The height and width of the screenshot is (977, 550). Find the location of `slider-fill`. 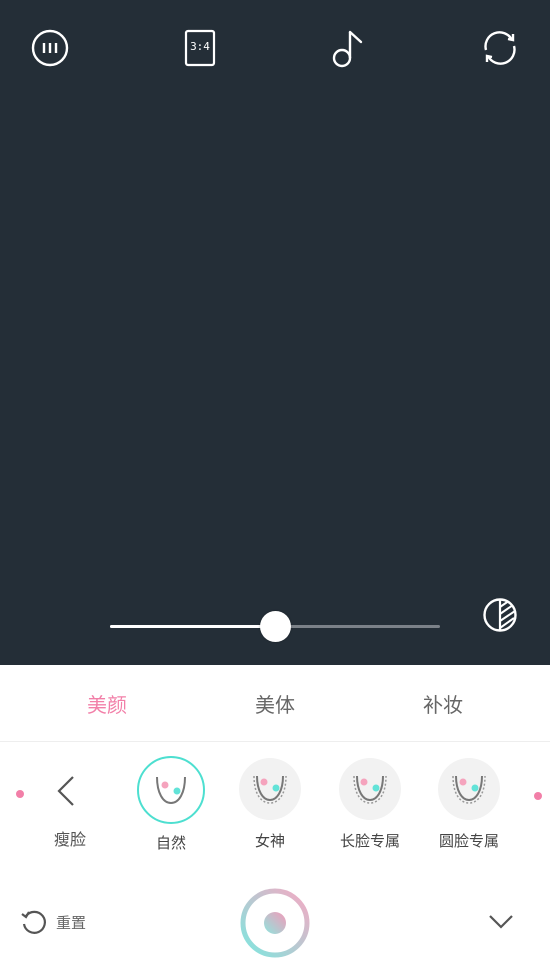

slider-fill is located at coordinates (192, 626).